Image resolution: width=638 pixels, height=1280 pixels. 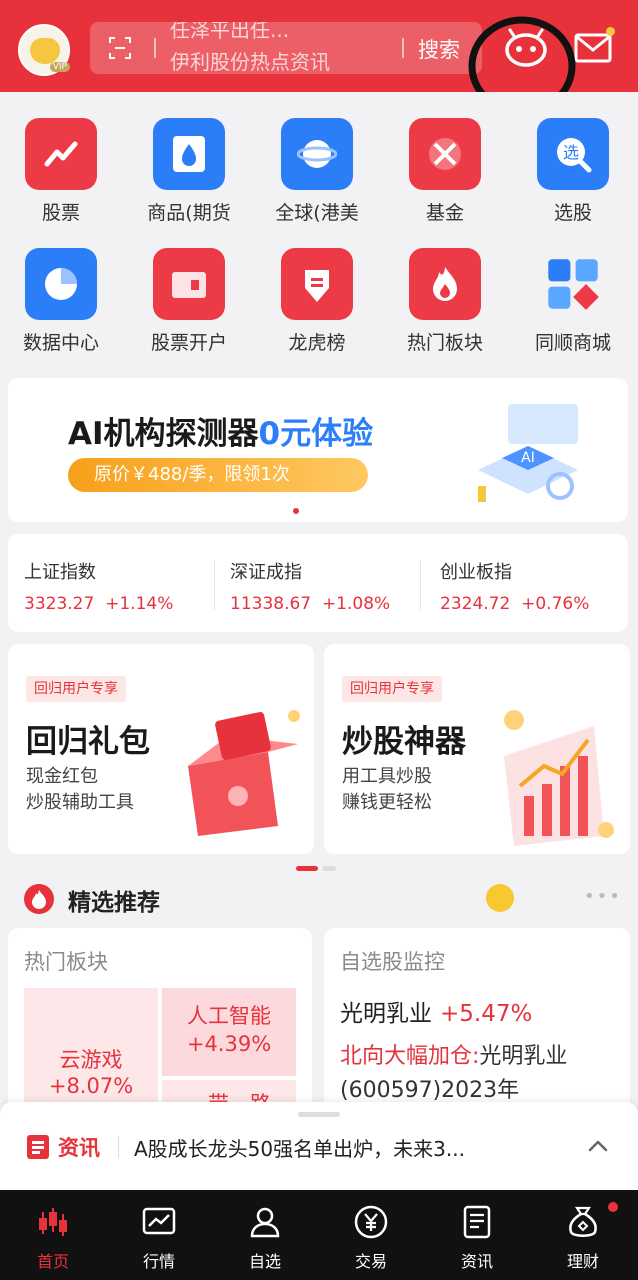 What do you see at coordinates (316, 434) in the screenshot?
I see `banner-title-accent: 0元体验` at bounding box center [316, 434].